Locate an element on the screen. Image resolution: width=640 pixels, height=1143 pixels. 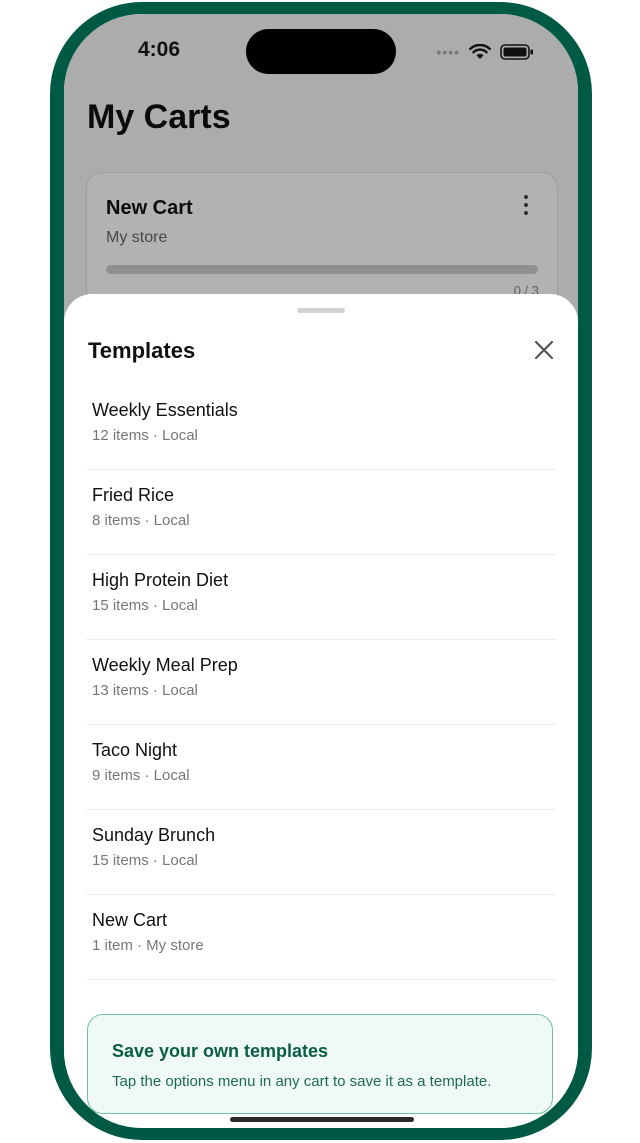
battery-icon is located at coordinates (517, 52).